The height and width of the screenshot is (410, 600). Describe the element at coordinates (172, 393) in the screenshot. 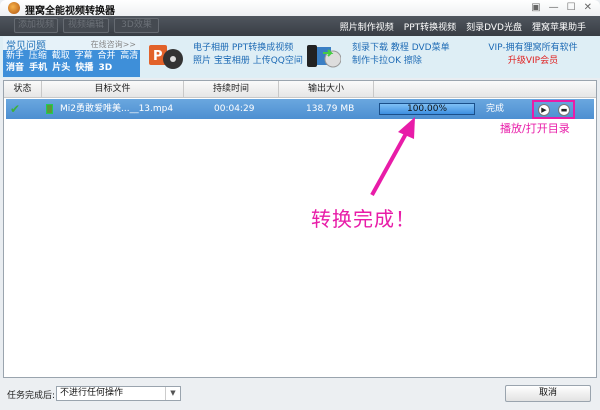

I see `chevron-down-icon: ▼` at that location.